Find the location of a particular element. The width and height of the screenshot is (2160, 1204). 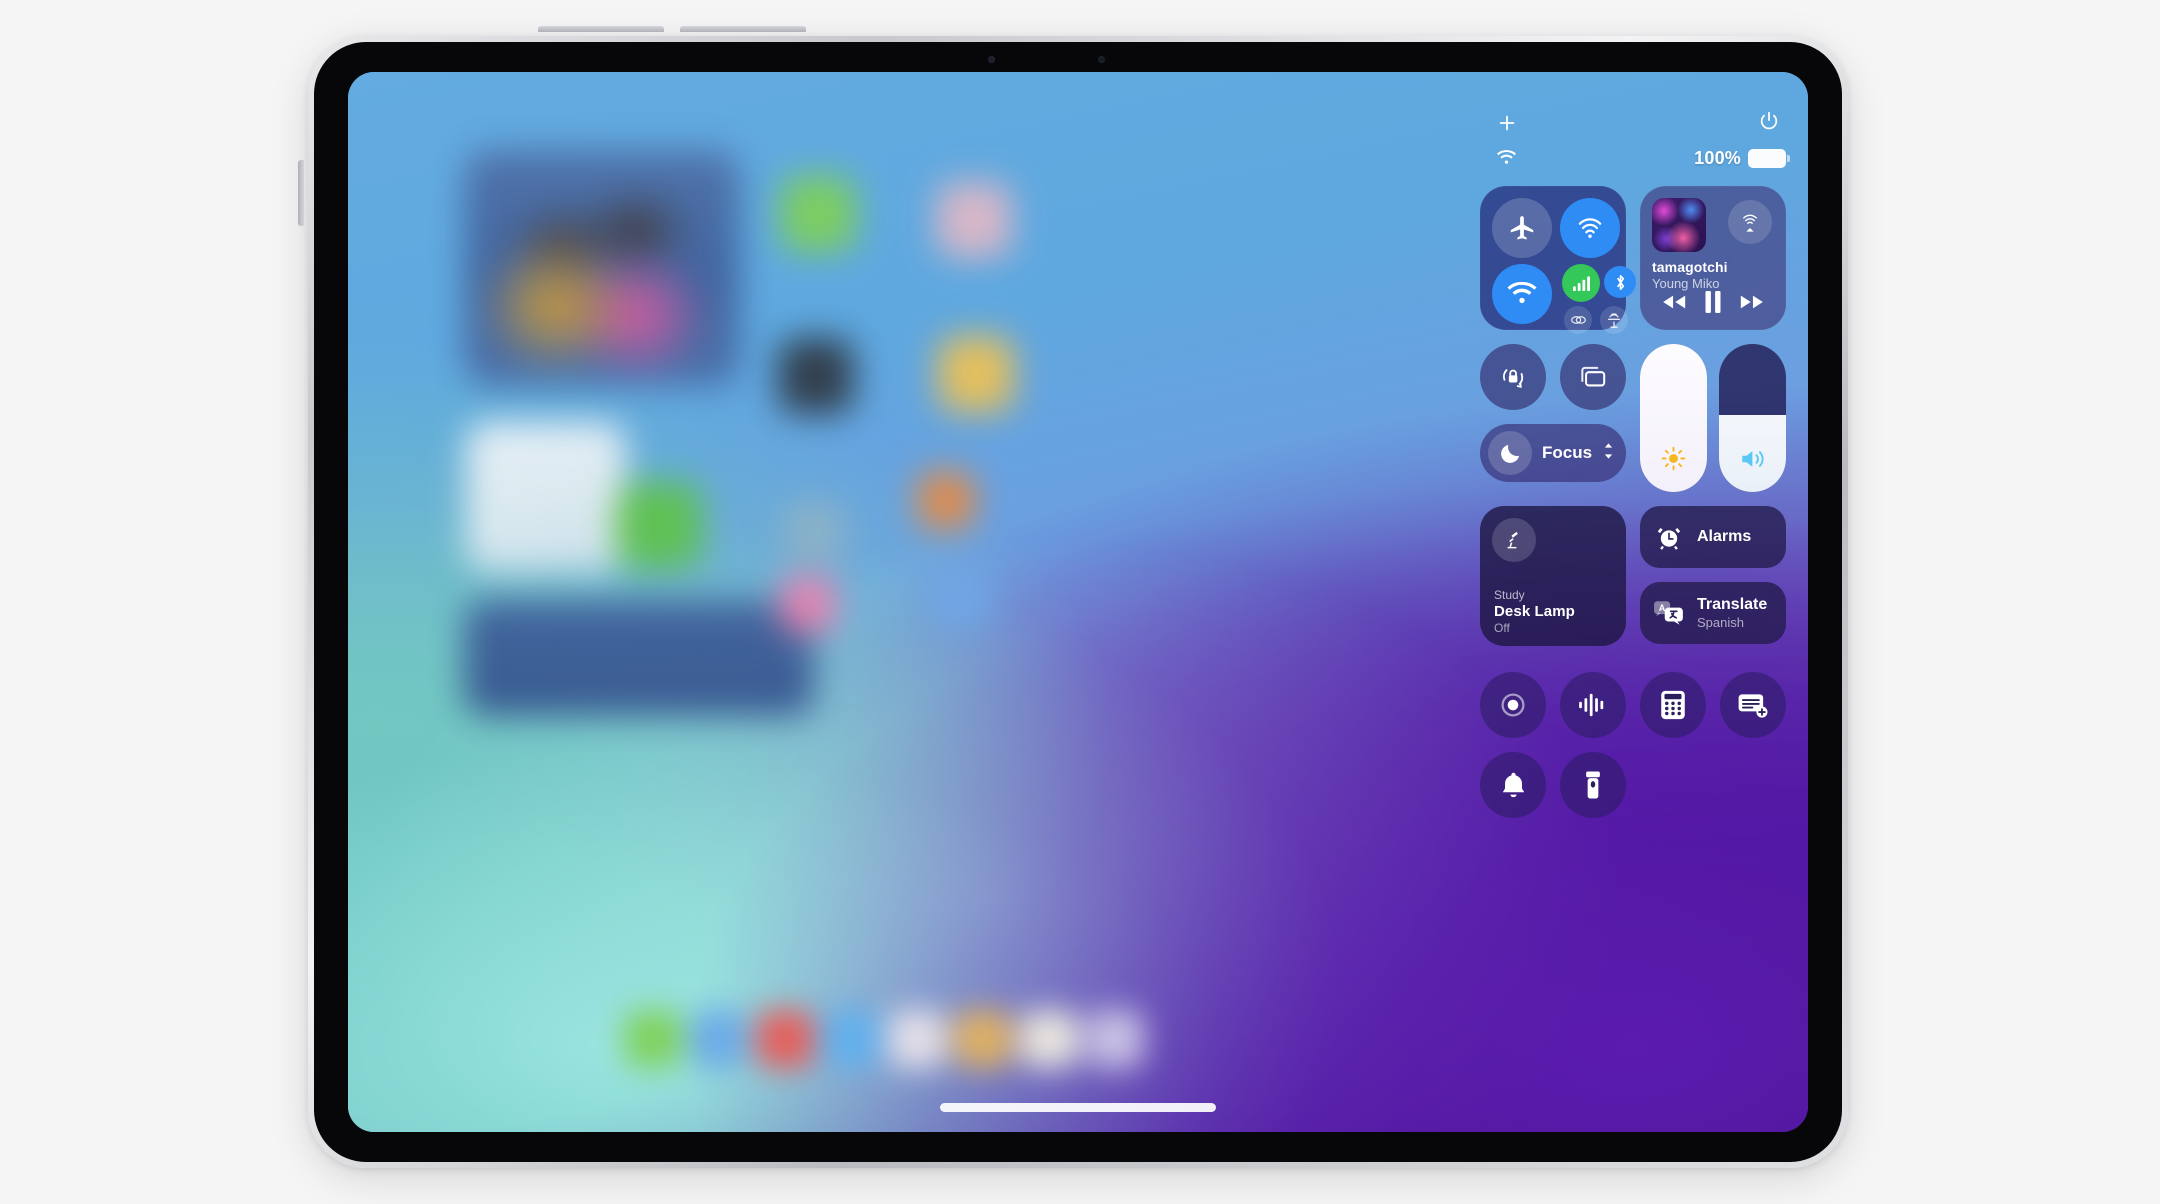

track-artist: Young Miko is located at coordinates (1686, 283).